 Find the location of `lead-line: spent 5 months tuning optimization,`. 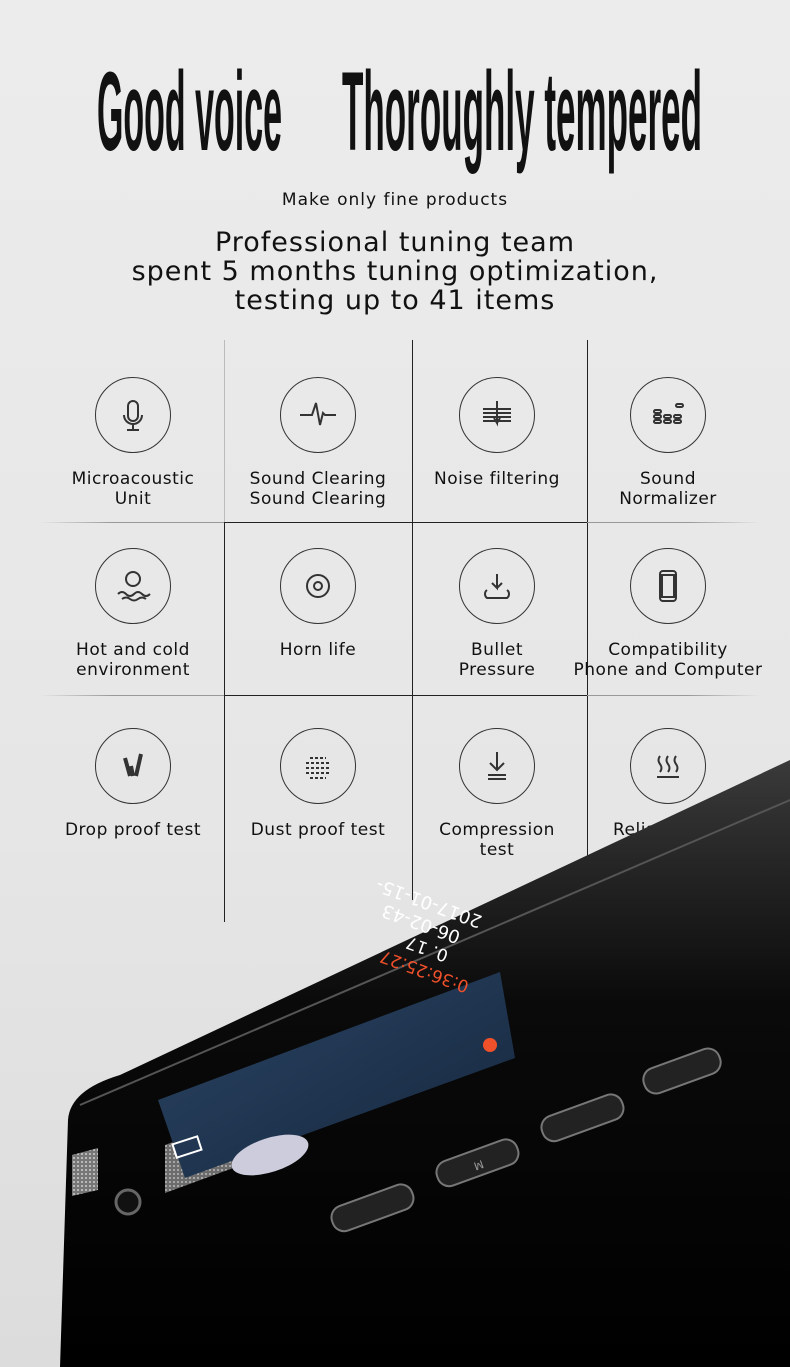

lead-line: spent 5 months tuning optimization, is located at coordinates (395, 271).